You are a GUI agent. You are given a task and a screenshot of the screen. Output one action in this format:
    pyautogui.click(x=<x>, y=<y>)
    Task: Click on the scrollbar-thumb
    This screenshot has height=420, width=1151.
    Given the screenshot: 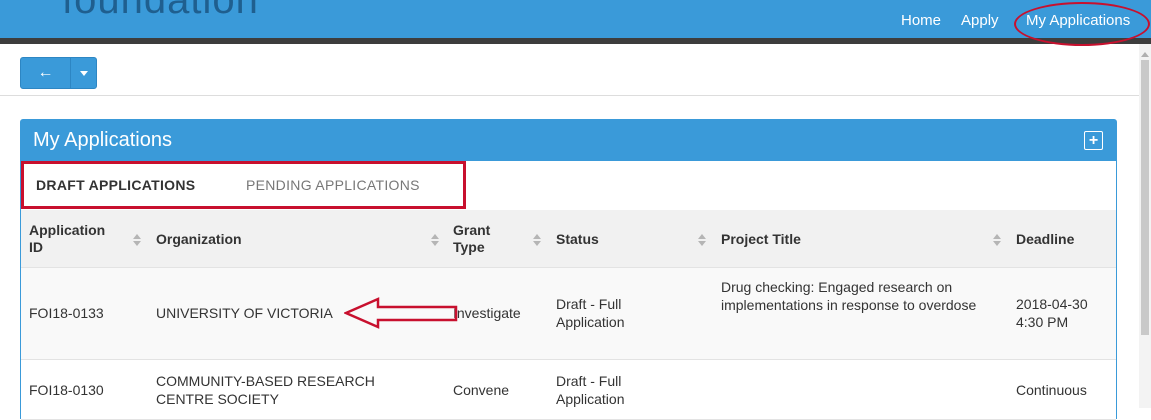 What is the action you would take?
    pyautogui.click(x=1145, y=197)
    